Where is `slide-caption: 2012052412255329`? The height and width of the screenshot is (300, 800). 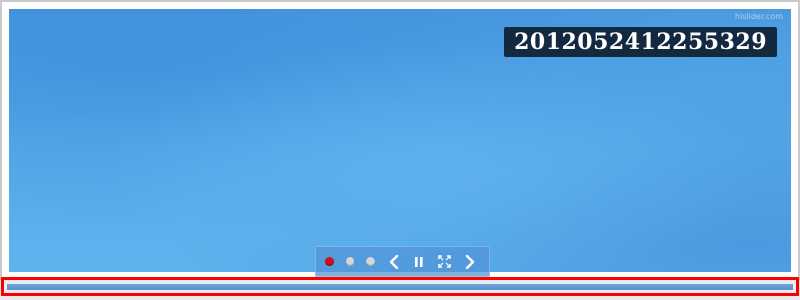 slide-caption: 2012052412255329 is located at coordinates (640, 42).